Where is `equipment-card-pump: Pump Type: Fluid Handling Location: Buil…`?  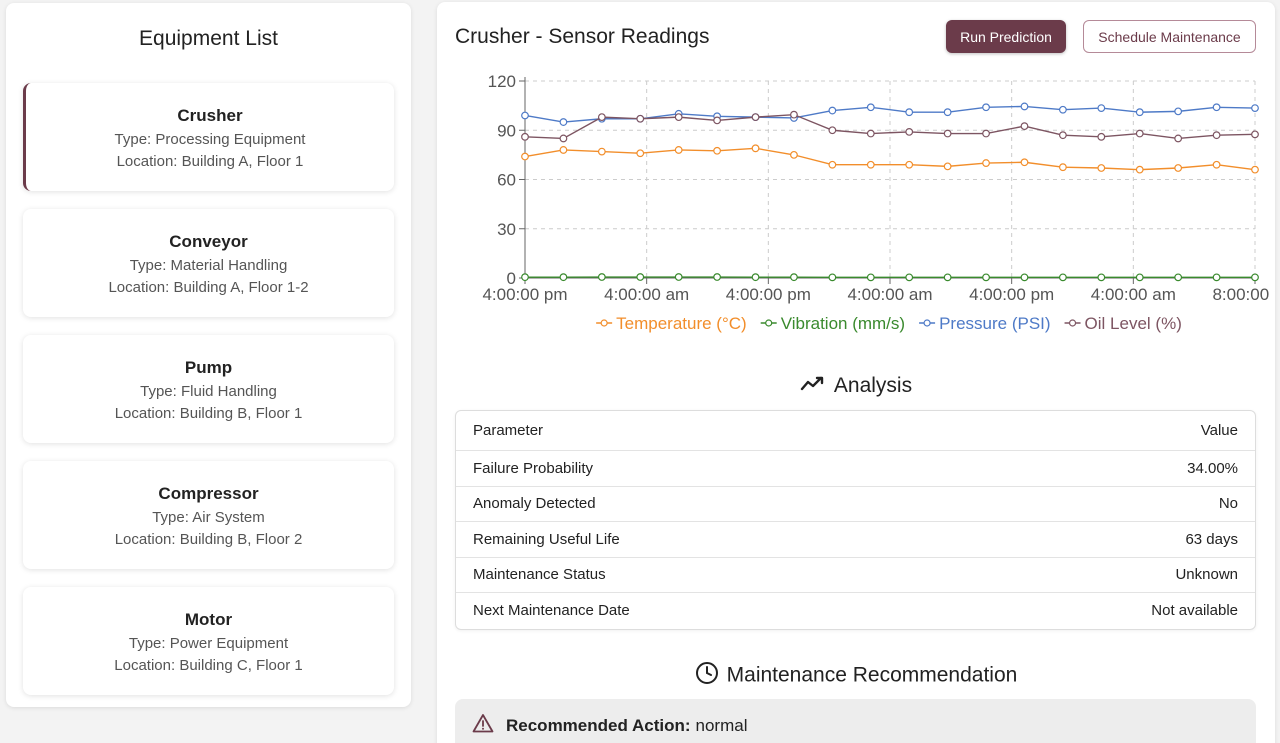 equipment-card-pump: Pump Type: Fluid Handling Location: Buil… is located at coordinates (208, 389).